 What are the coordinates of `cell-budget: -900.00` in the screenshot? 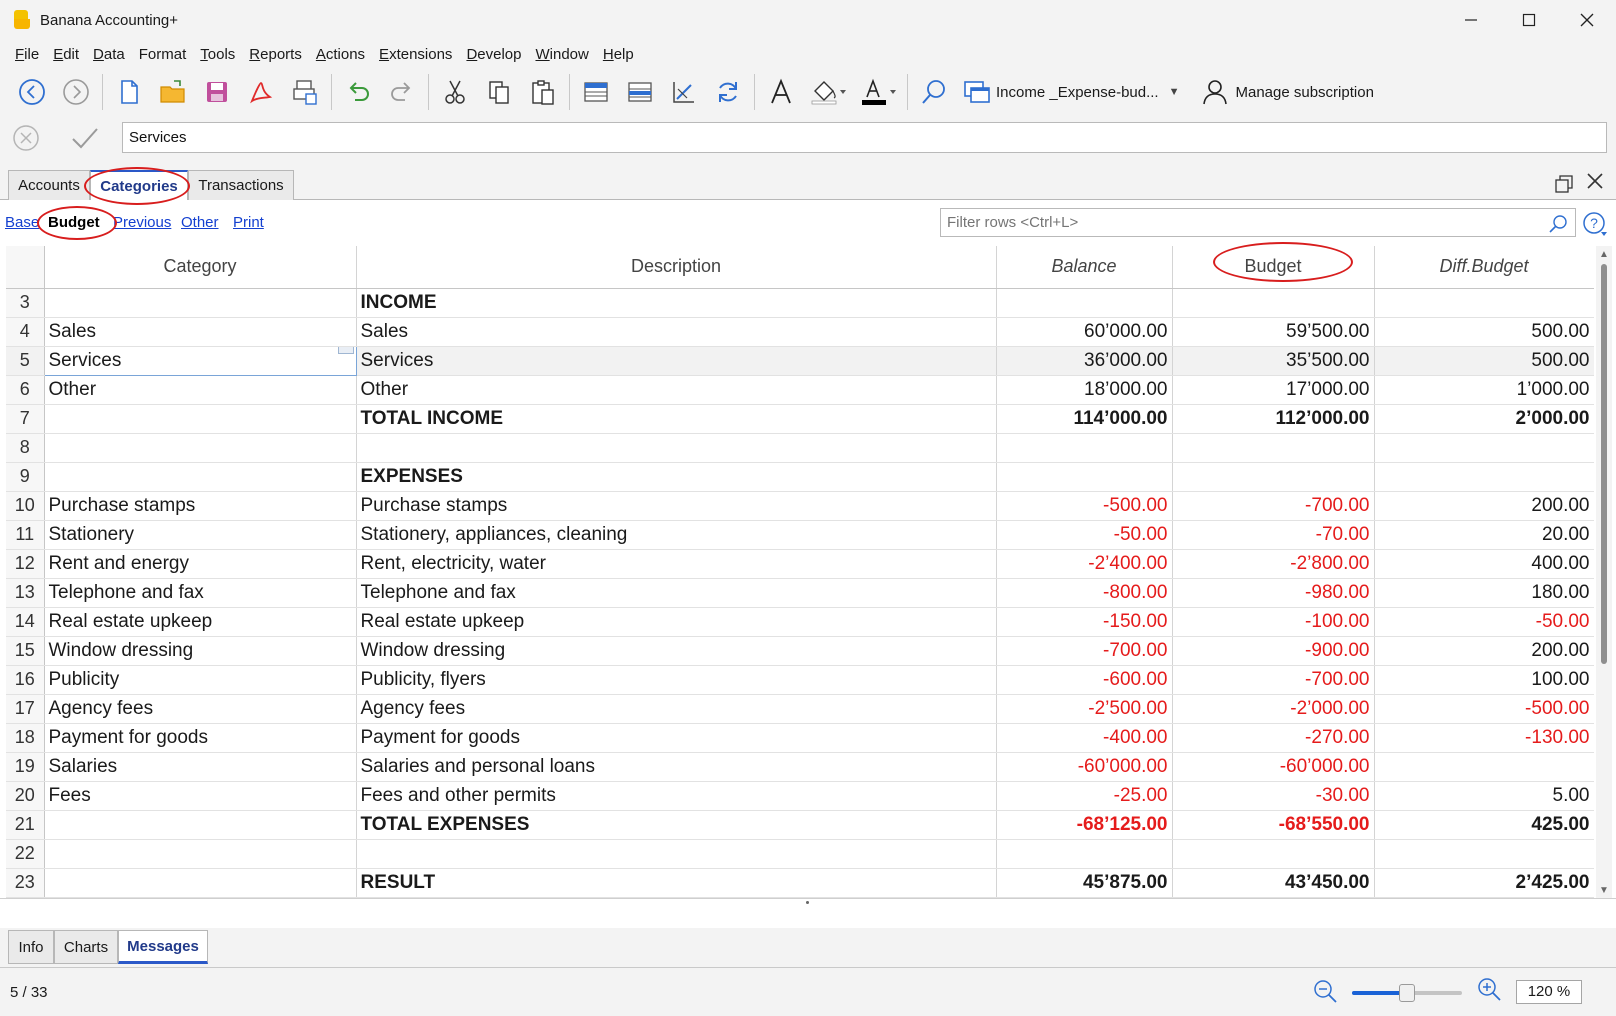 It's located at (1273, 651).